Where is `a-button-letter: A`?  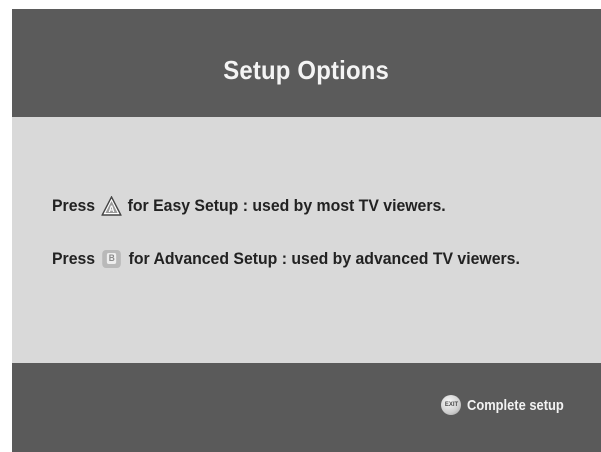
a-button-letter: A is located at coordinates (112, 209).